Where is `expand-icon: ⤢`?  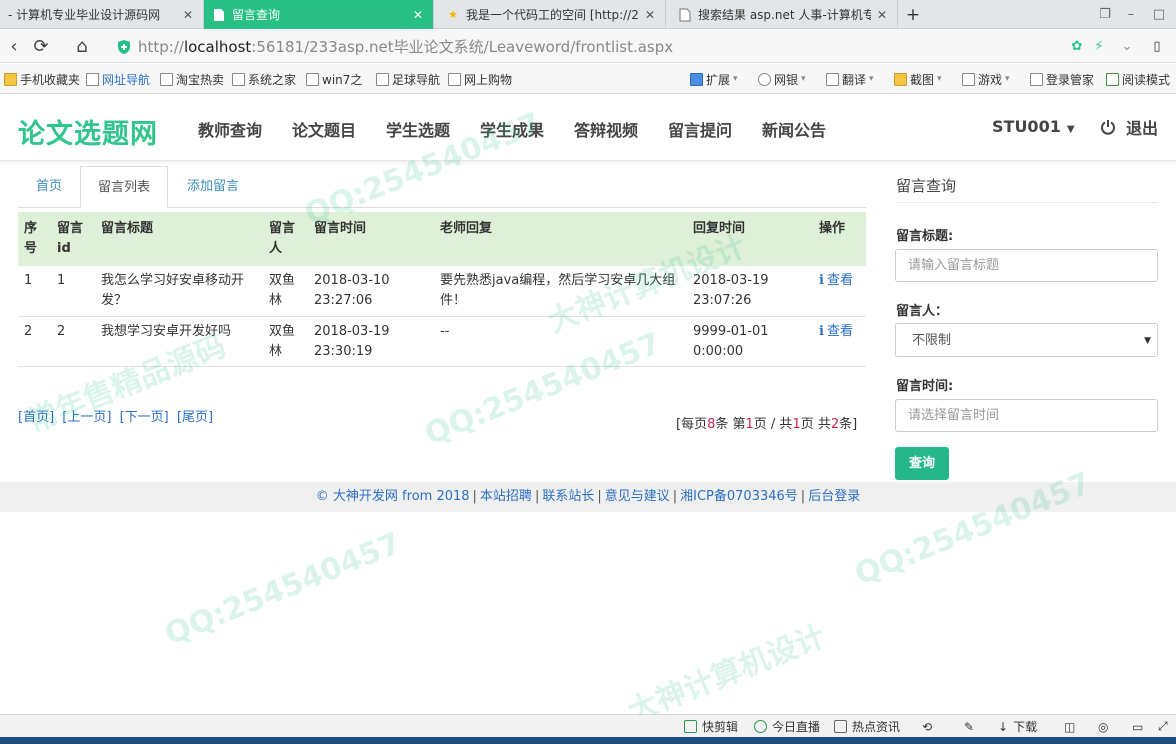 expand-icon: ⤢ is located at coordinates (1163, 726).